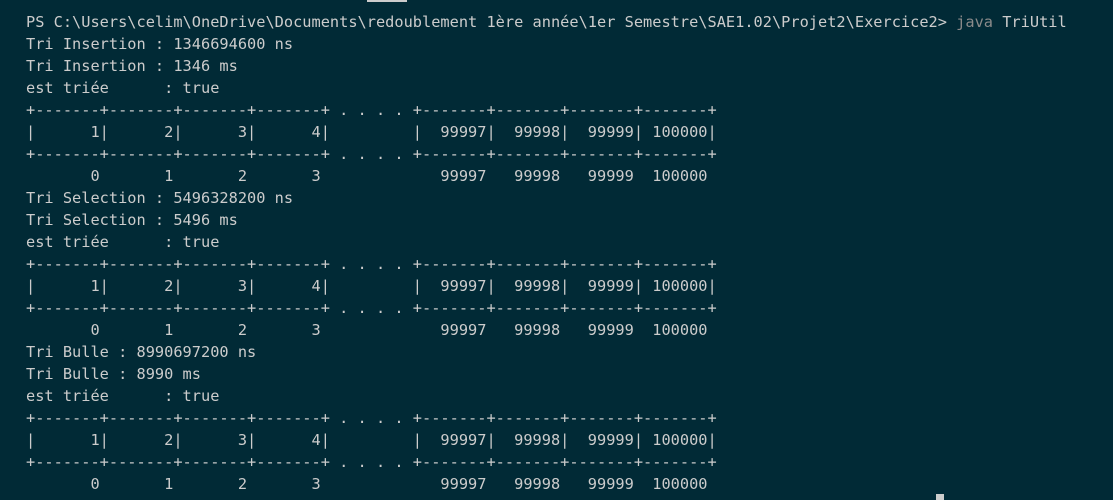  Describe the element at coordinates (387, 1) in the screenshot. I see `scroll-indicator` at that location.